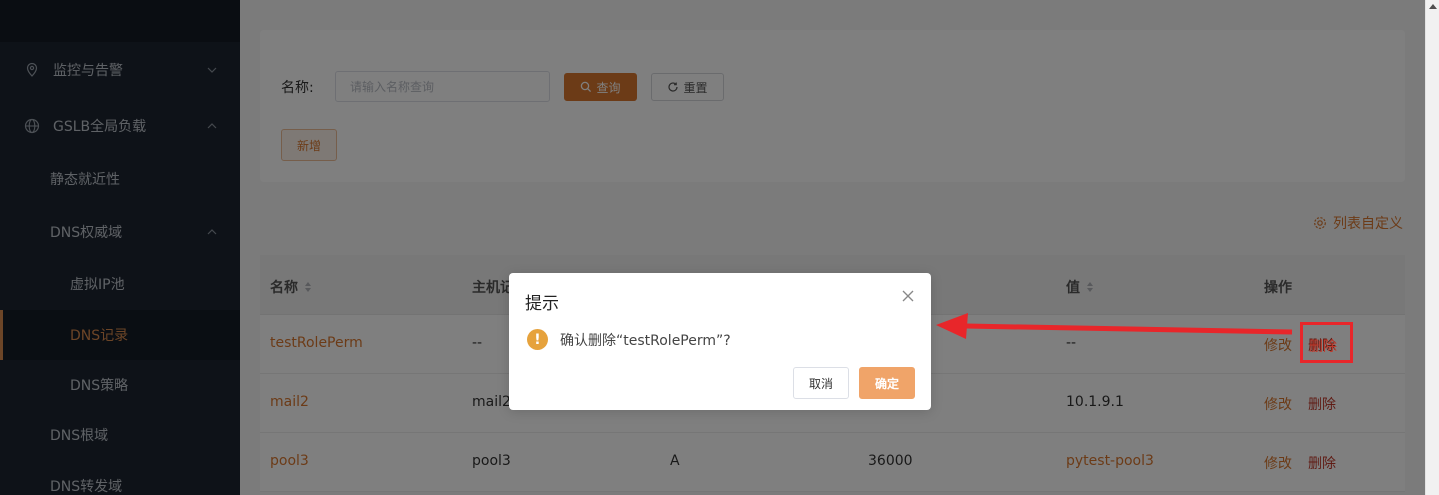  I want to click on confirm-dialog: 提示 ! 确认删除“testRolePerm”? 取消 确定, so click(720, 341).